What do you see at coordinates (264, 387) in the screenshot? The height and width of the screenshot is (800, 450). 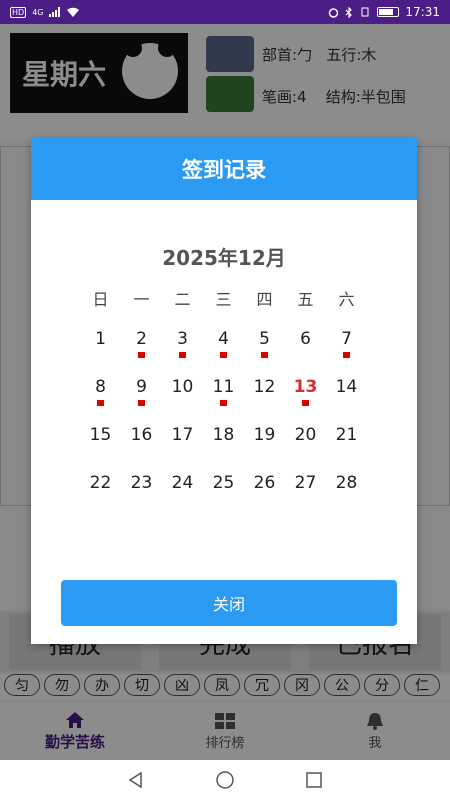 I see `calendar-day-number: 12` at bounding box center [264, 387].